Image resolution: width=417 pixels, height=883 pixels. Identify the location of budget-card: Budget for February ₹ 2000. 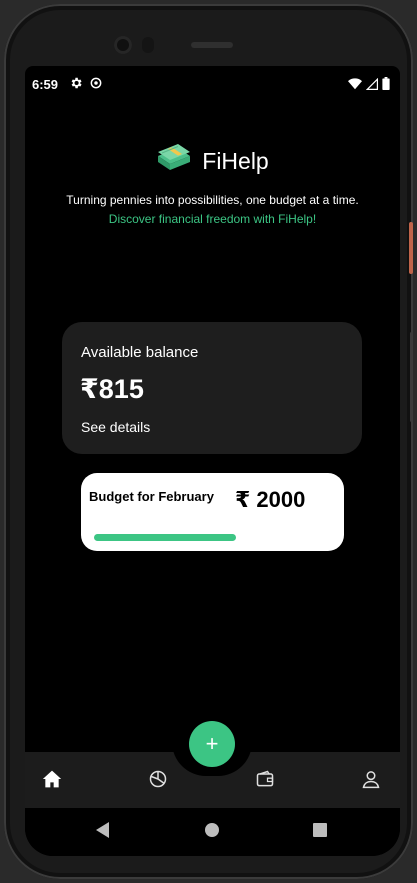
(212, 512).